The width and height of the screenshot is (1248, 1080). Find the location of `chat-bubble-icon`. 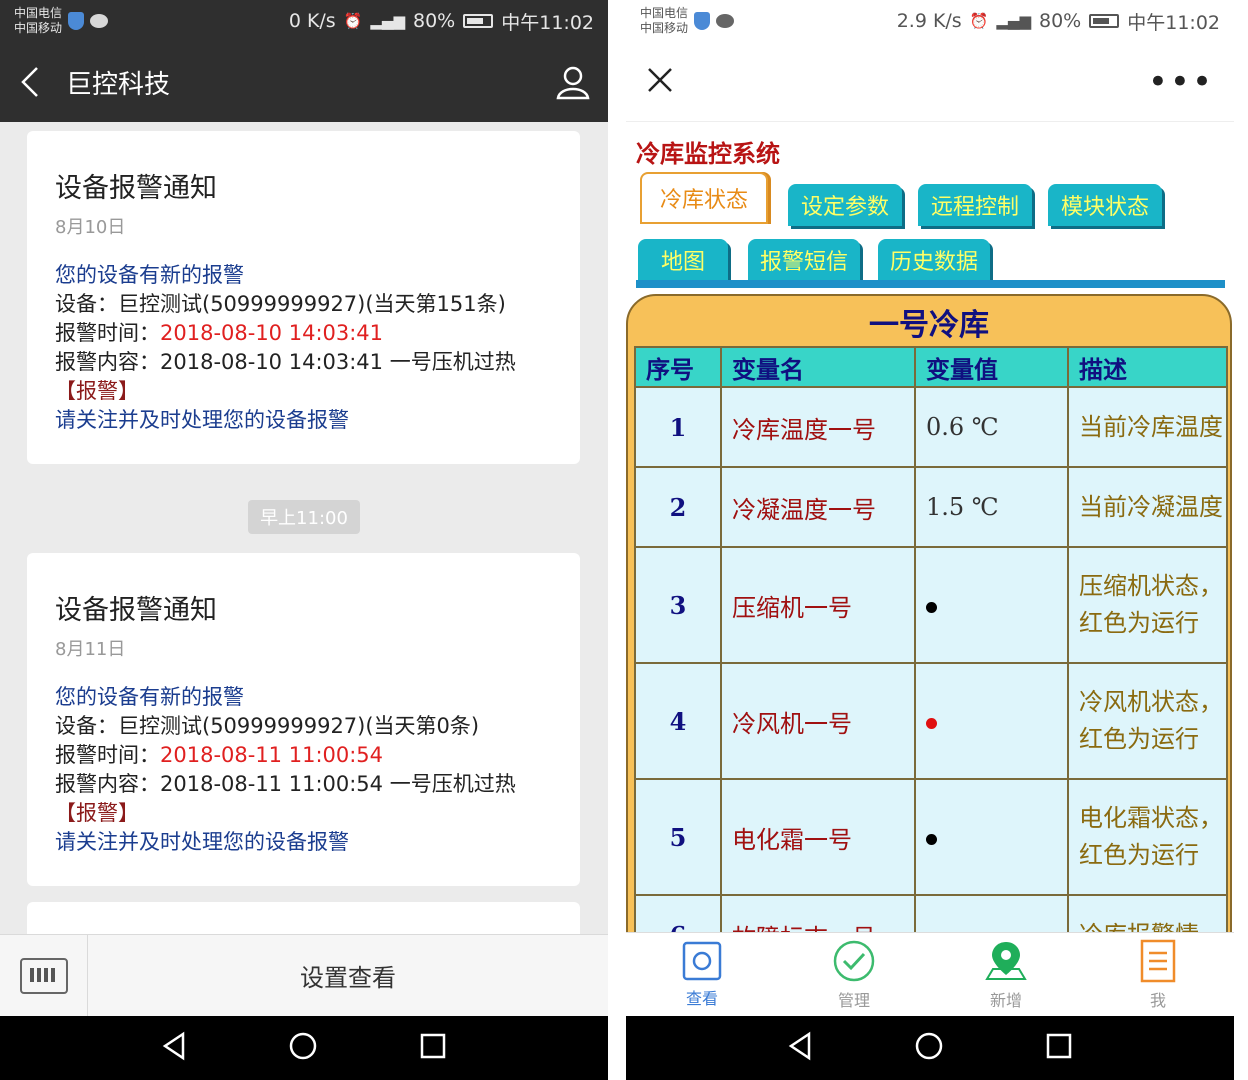

chat-bubble-icon is located at coordinates (725, 21).